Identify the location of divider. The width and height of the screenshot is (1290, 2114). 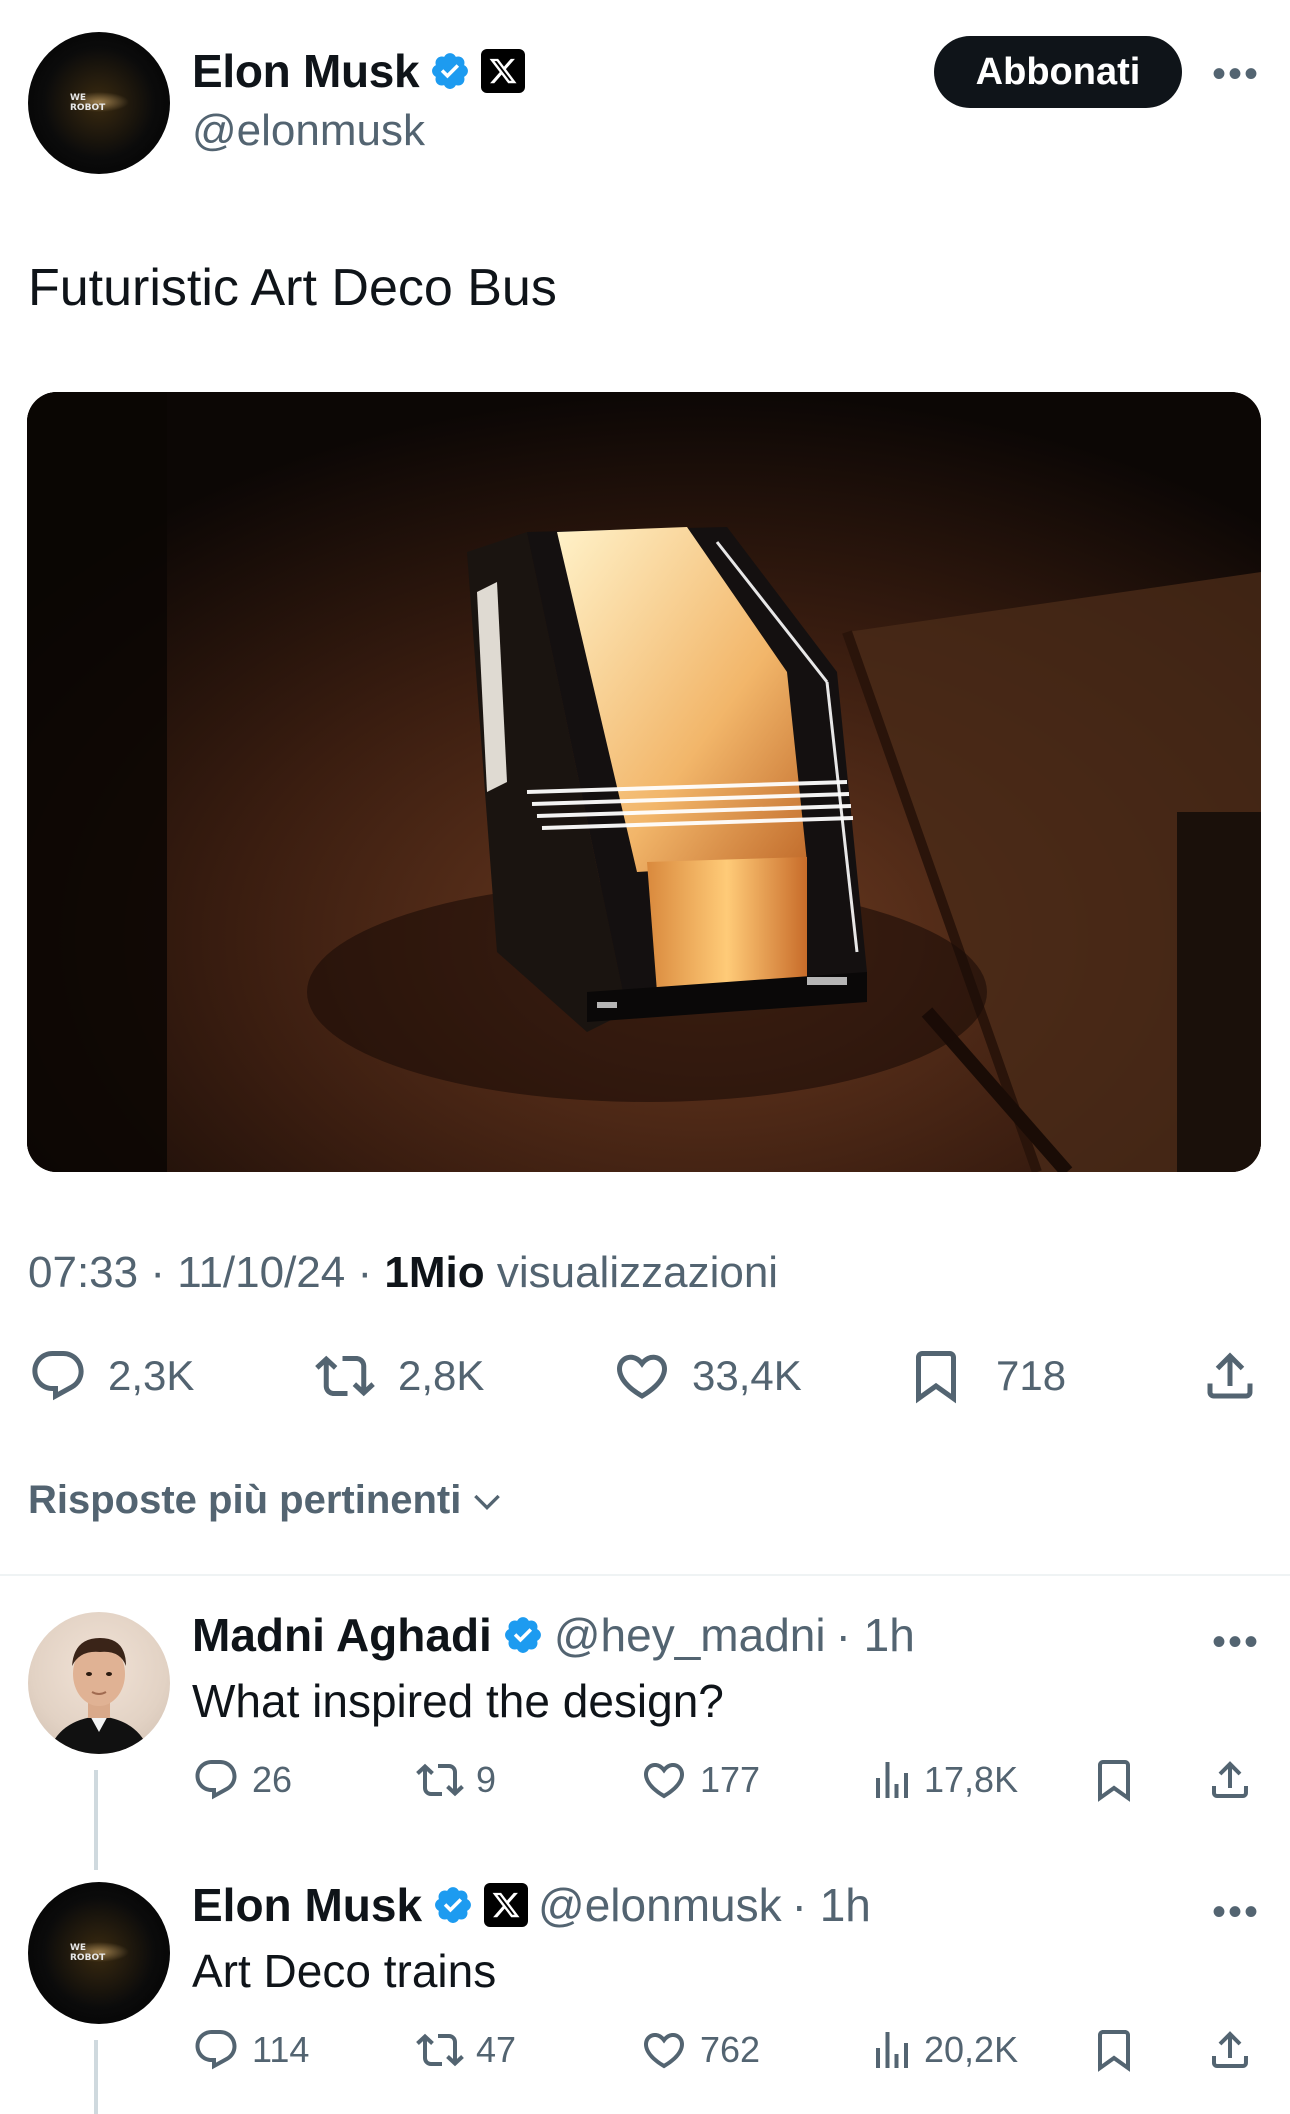
(645, 1575).